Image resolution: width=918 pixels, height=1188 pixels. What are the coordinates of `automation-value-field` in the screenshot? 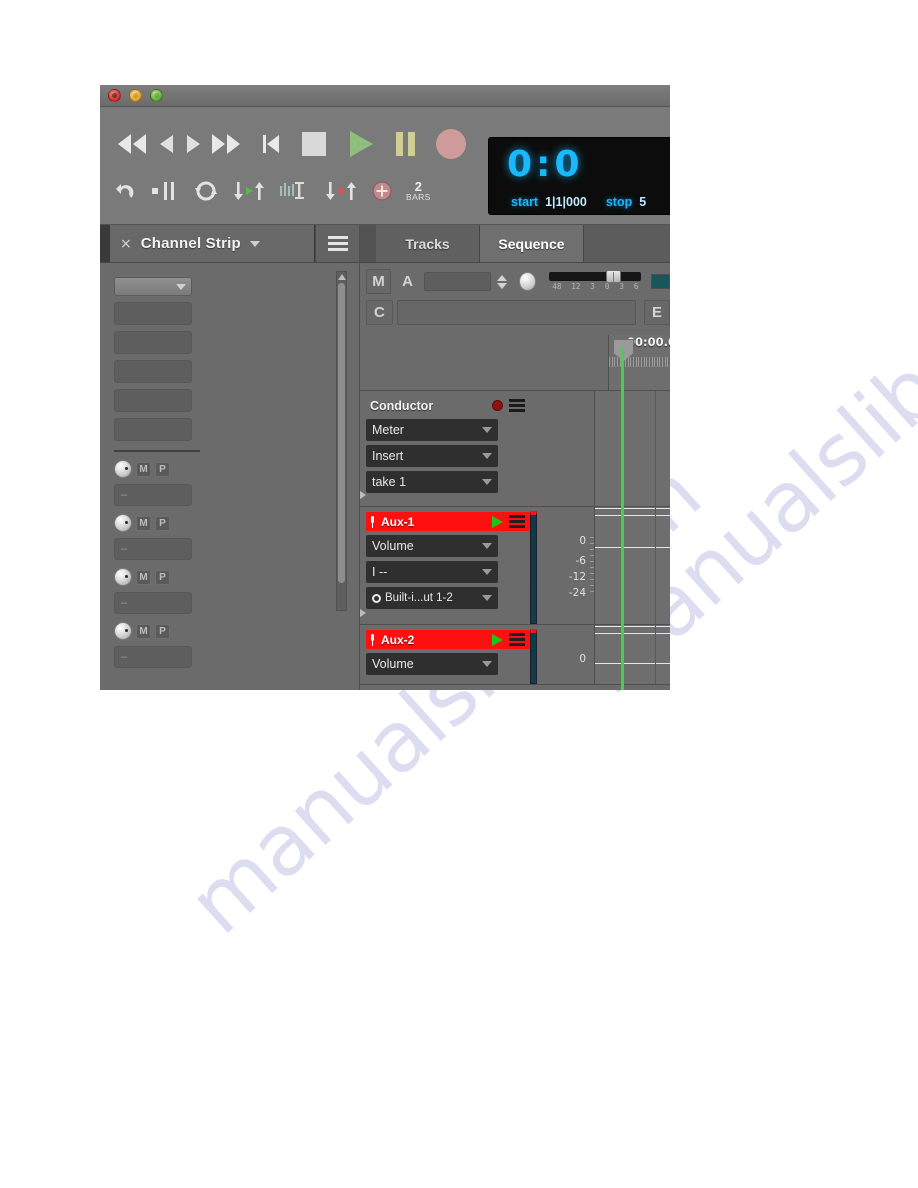 It's located at (457, 281).